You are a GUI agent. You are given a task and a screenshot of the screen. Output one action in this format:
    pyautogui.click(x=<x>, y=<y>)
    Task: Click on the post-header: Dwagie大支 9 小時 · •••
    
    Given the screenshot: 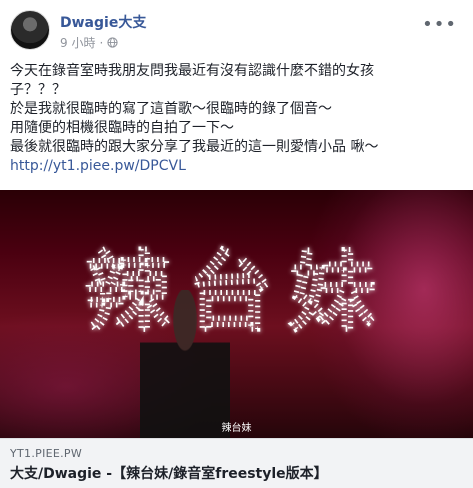 What is the action you would take?
    pyautogui.click(x=236, y=29)
    